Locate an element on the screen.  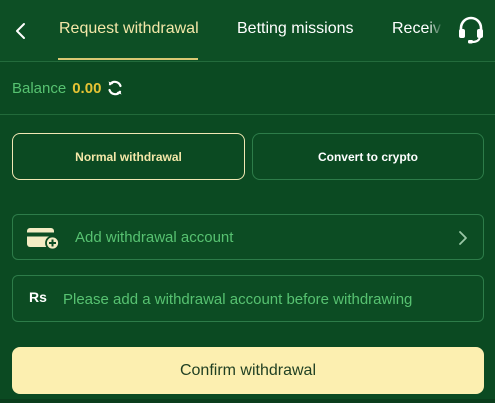
chevron-right-icon is located at coordinates (463, 238).